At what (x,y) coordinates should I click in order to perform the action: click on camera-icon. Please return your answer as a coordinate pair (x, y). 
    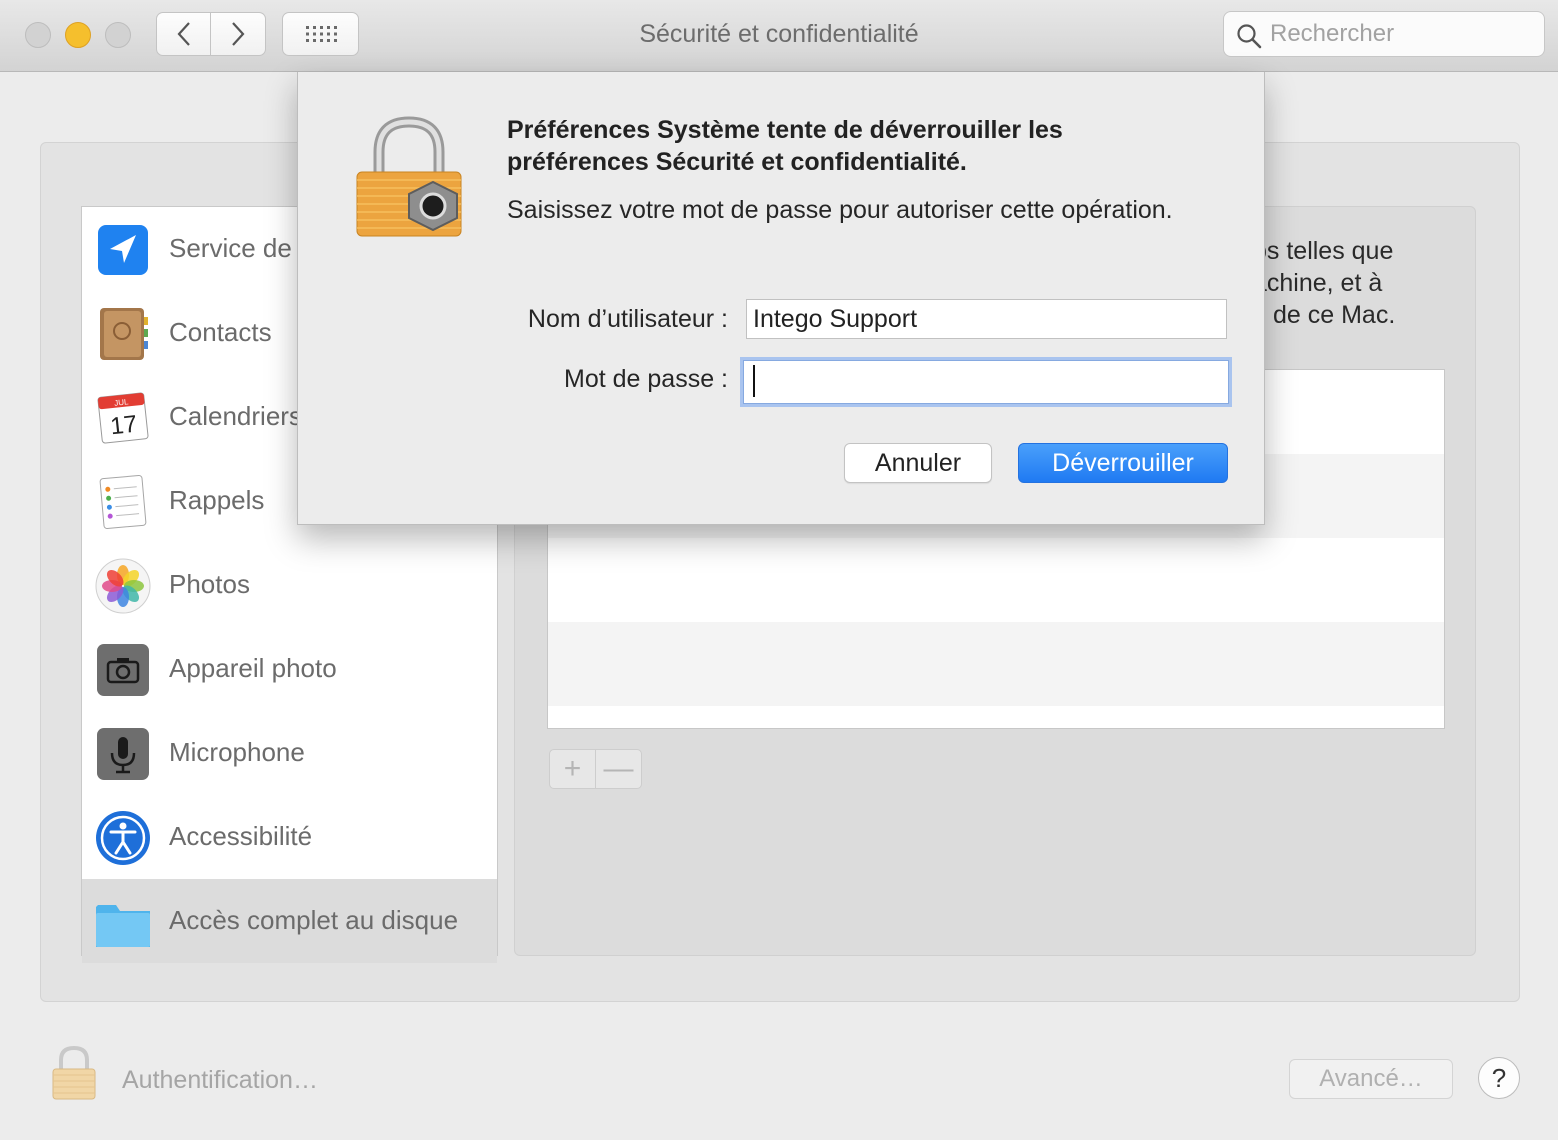
    Looking at the image, I should click on (123, 670).